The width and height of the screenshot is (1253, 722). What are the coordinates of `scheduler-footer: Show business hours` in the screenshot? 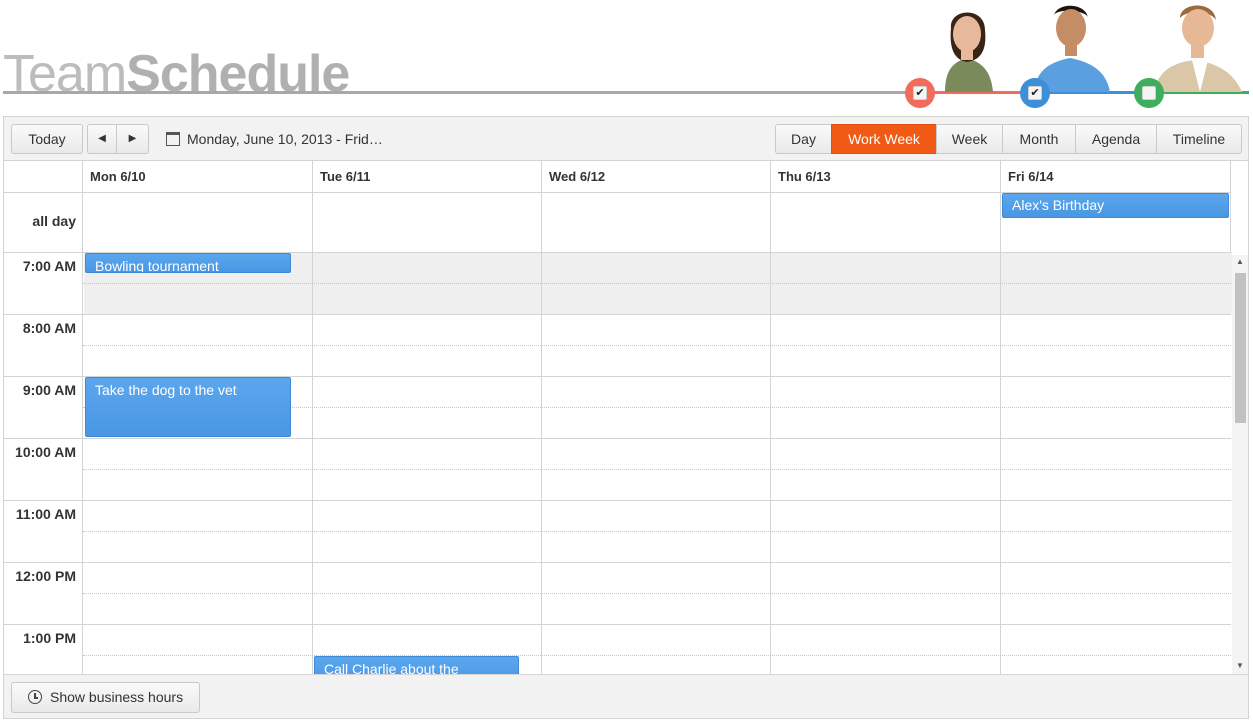 It's located at (626, 697).